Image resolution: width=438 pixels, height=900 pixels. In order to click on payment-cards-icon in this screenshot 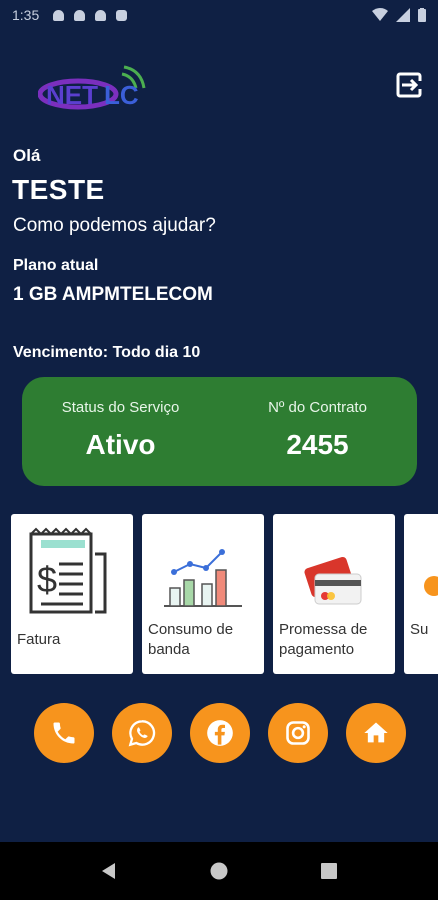, I will do `click(333, 580)`.